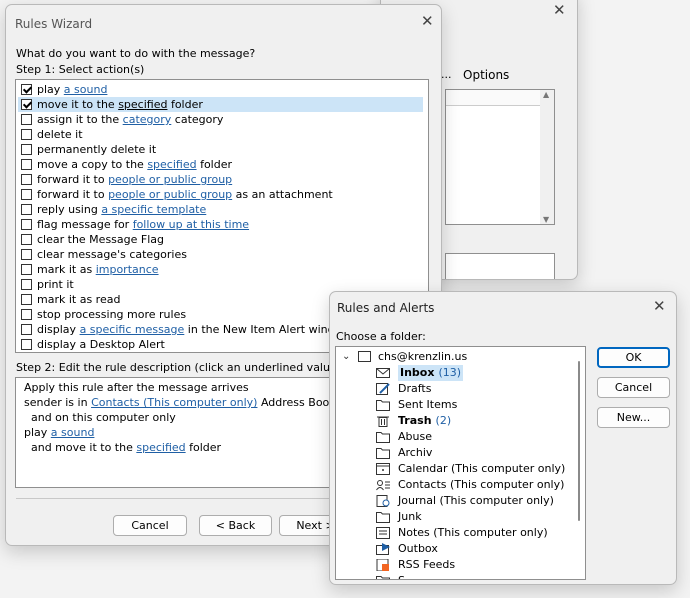  I want to click on folder-name: Trash (2), so click(425, 420).